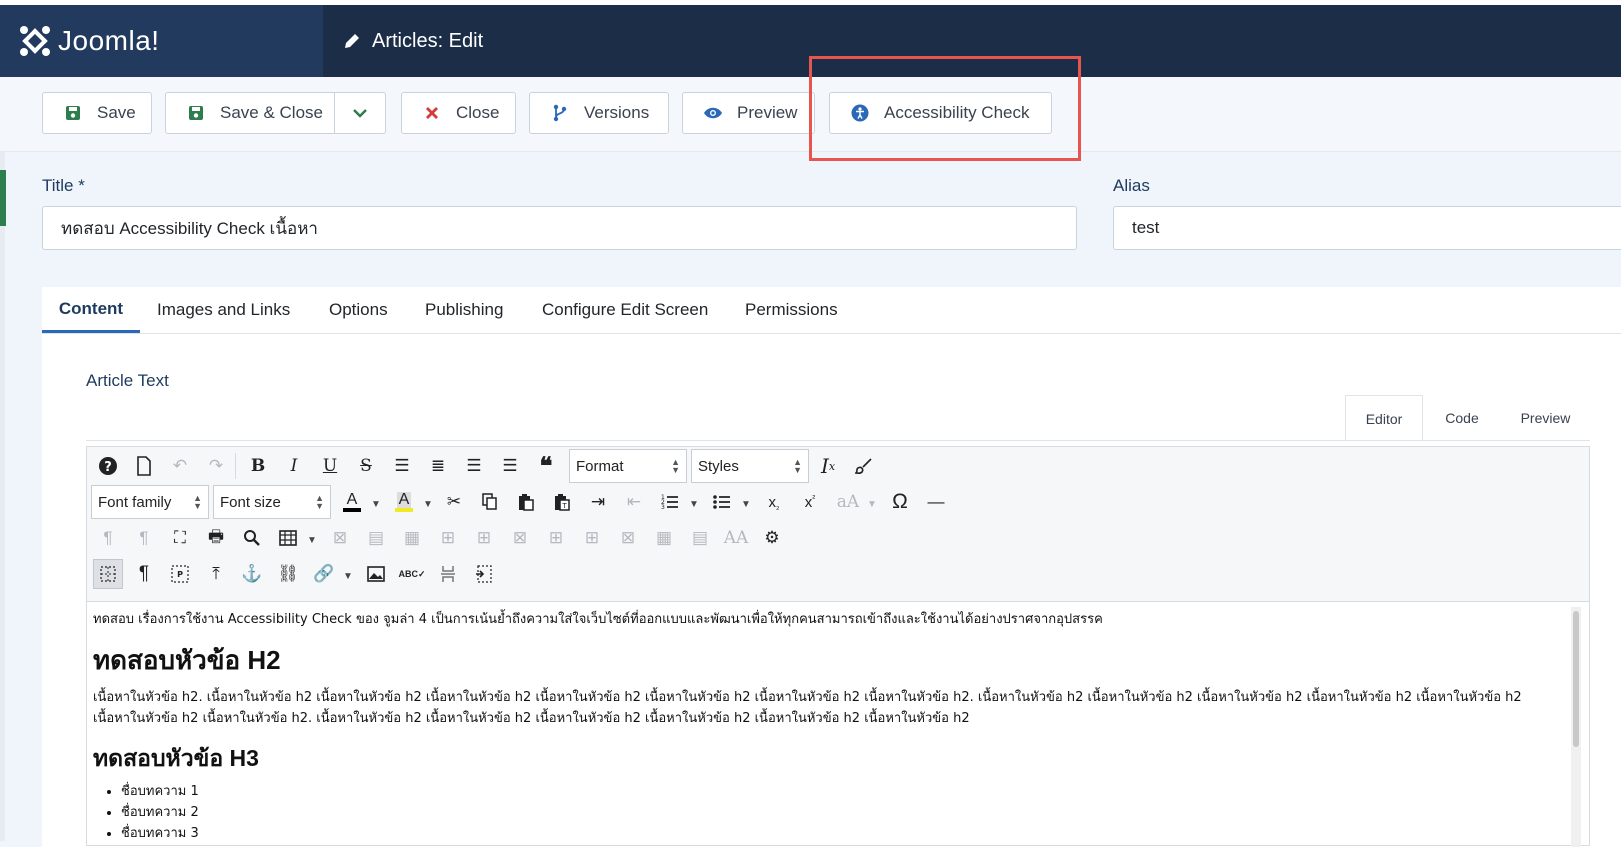 This screenshot has width=1621, height=847. I want to click on align-justify-icon: ☰, so click(402, 466).